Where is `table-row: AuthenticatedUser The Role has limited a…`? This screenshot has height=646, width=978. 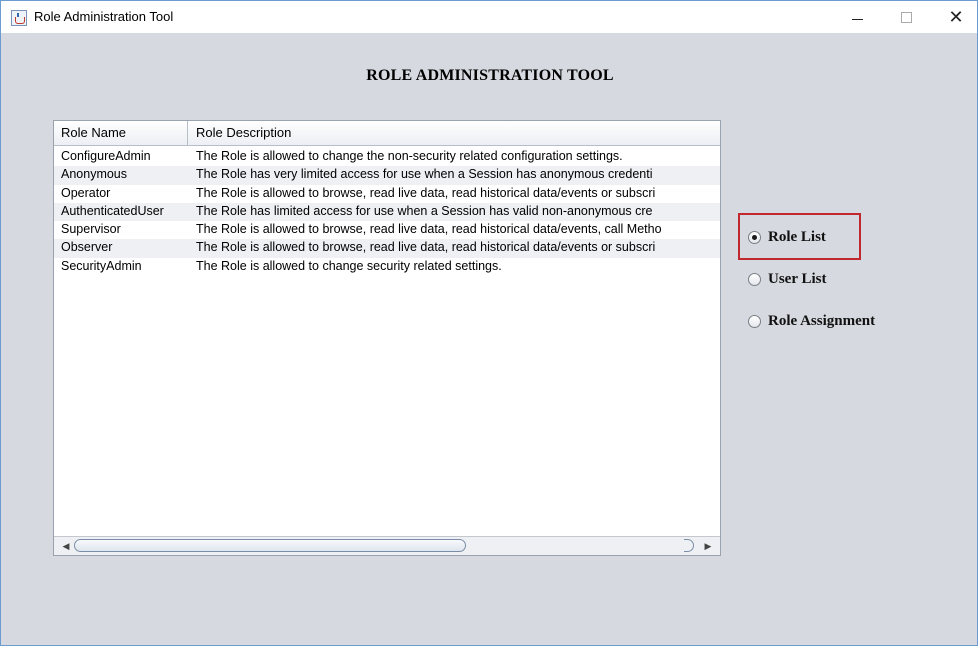 table-row: AuthenticatedUser The Role has limited a… is located at coordinates (387, 212).